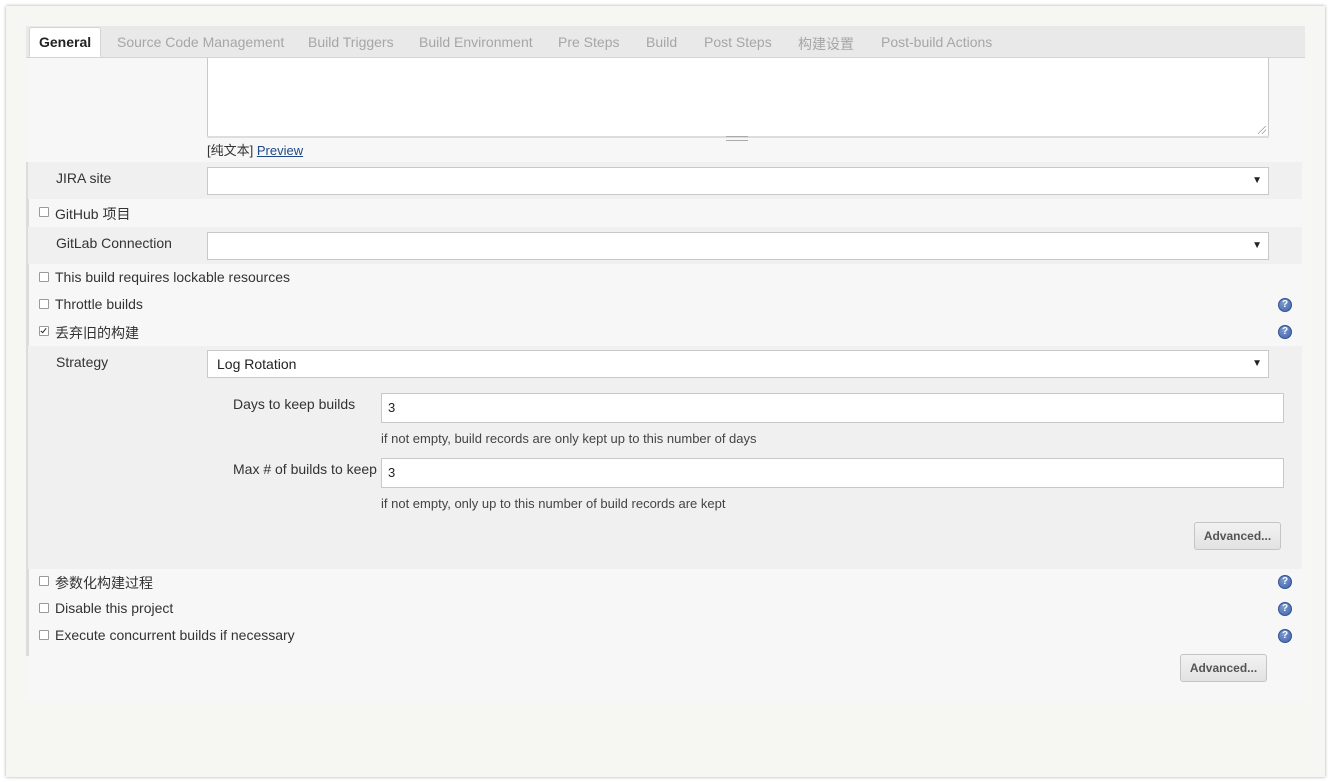 The width and height of the screenshot is (1331, 782). Describe the element at coordinates (172, 277) in the screenshot. I see `lockable-resources-label: This build requires lockable resources` at that location.